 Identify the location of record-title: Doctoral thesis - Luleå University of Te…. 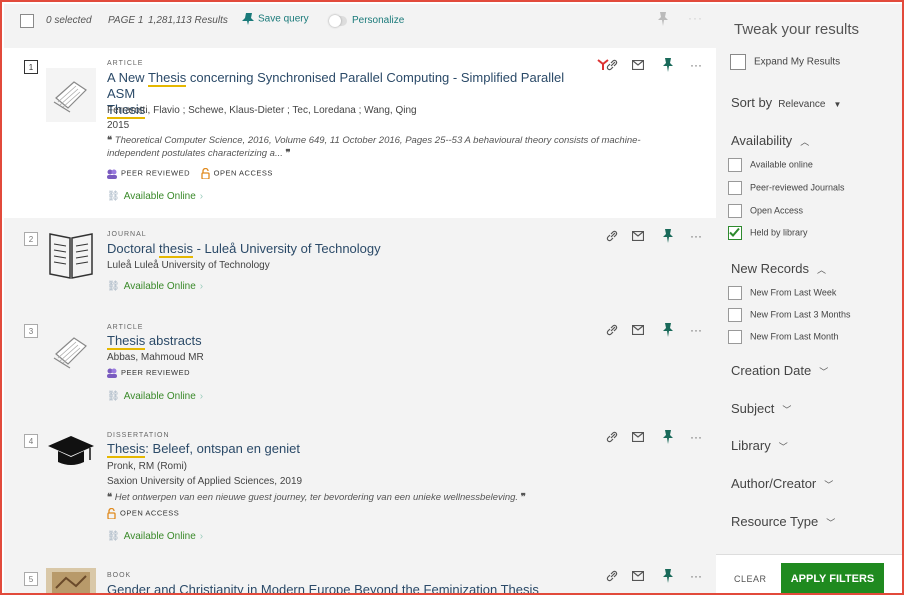
(347, 249).